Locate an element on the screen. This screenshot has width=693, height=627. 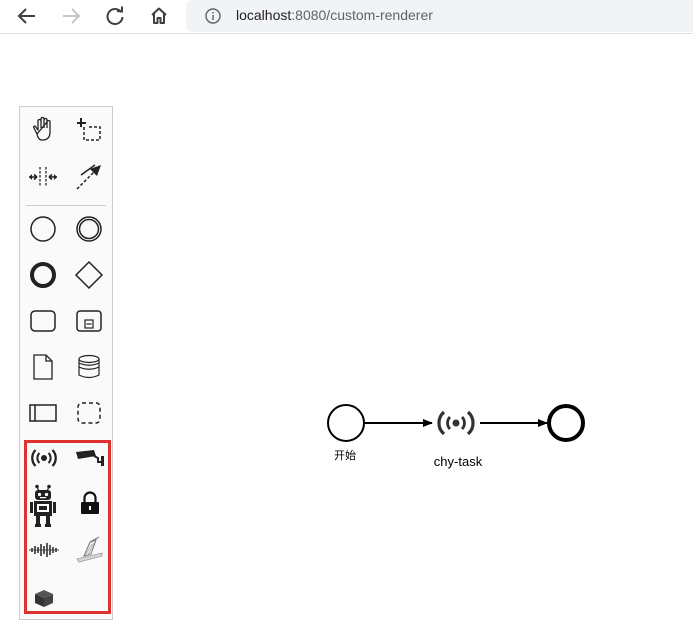
back-icon is located at coordinates (27, 16).